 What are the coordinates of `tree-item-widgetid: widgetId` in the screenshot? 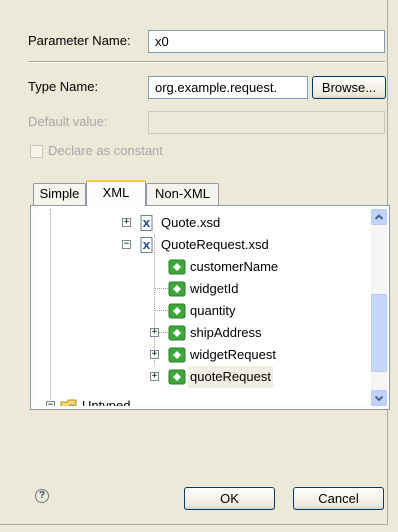 It's located at (194, 289).